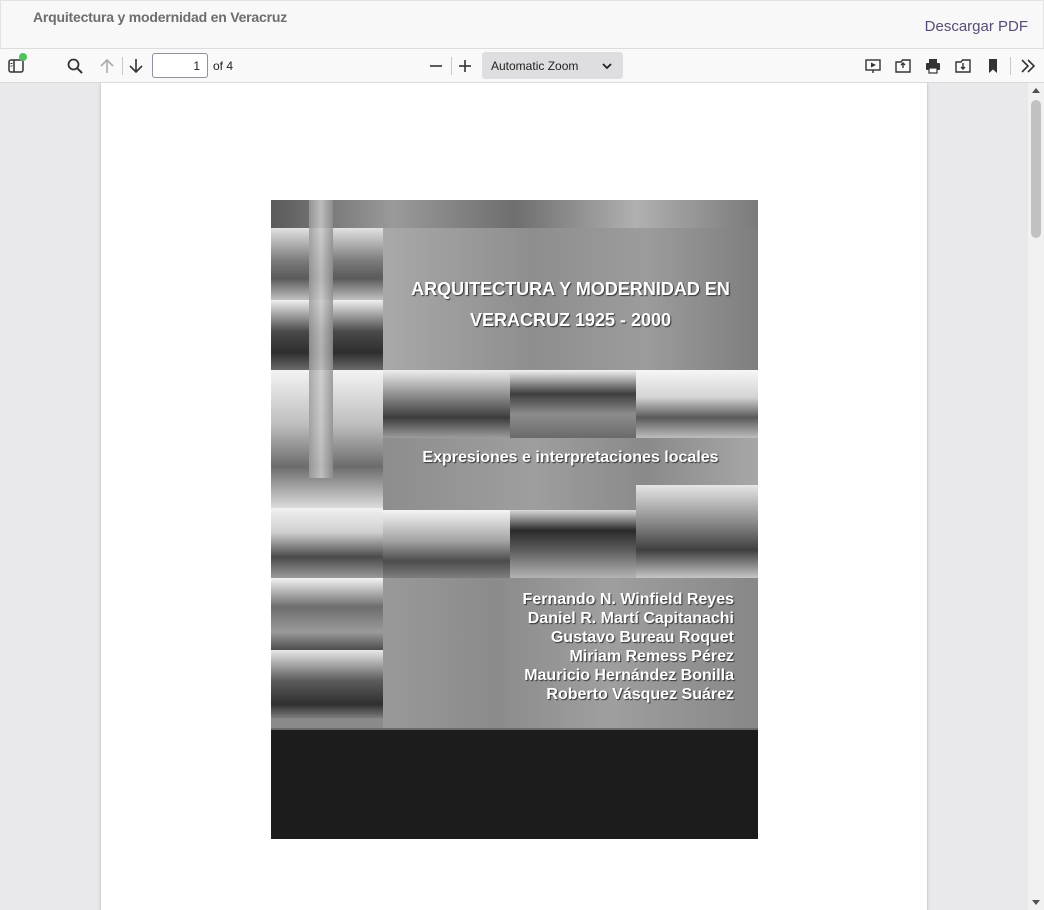  Describe the element at coordinates (535, 65) in the screenshot. I see `zoom-select-value: Automatic Zoom` at that location.